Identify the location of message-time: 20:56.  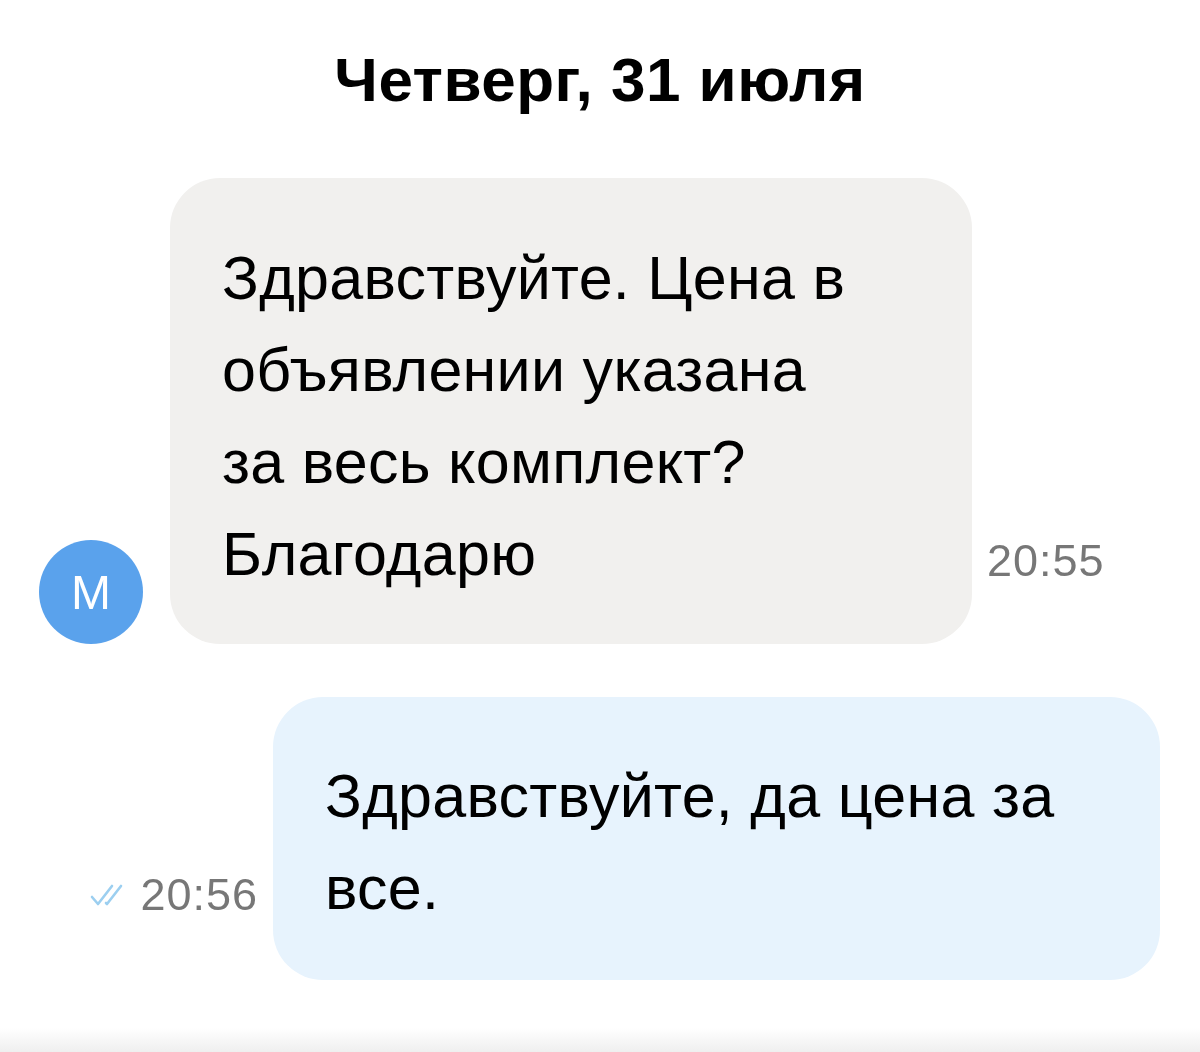
(199, 895).